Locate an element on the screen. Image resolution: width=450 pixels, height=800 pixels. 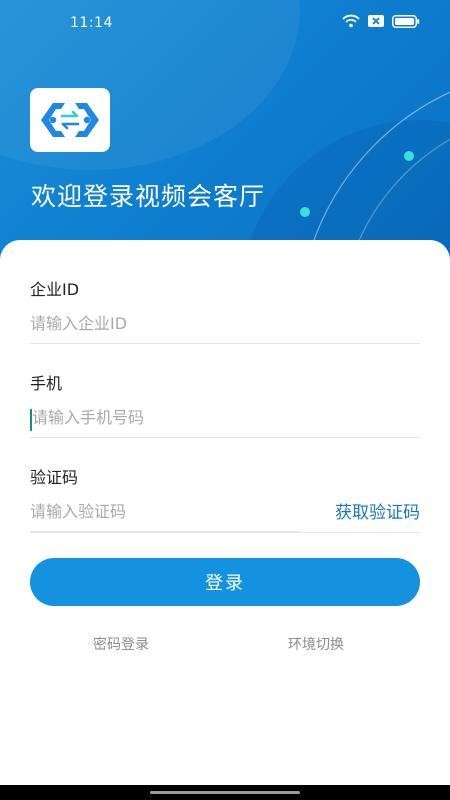
company-id-label: 企业ID is located at coordinates (55, 289).